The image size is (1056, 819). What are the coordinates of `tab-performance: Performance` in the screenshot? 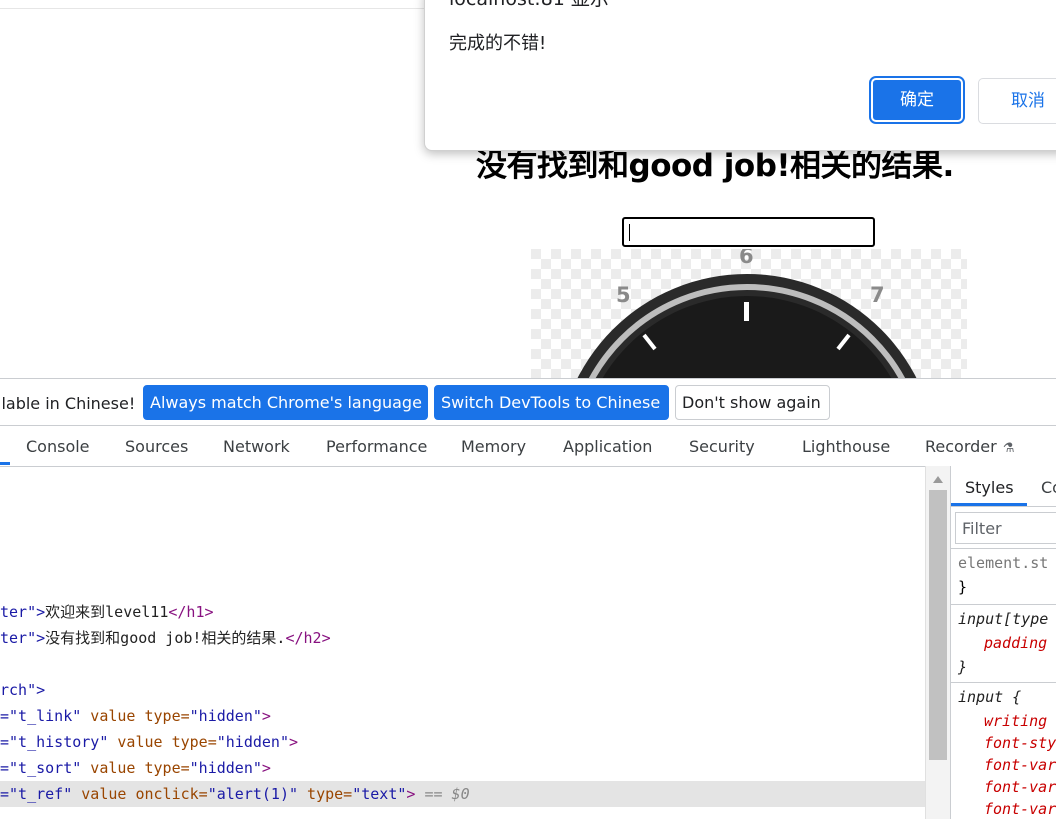 It's located at (376, 446).